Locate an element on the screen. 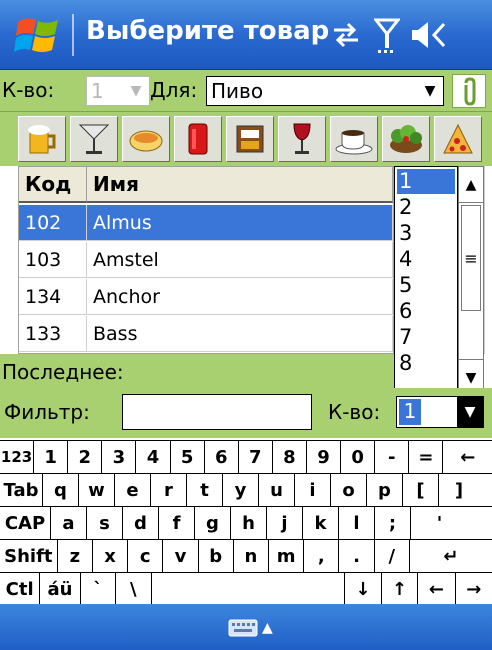 The width and height of the screenshot is (492, 650). key: v is located at coordinates (181, 556).